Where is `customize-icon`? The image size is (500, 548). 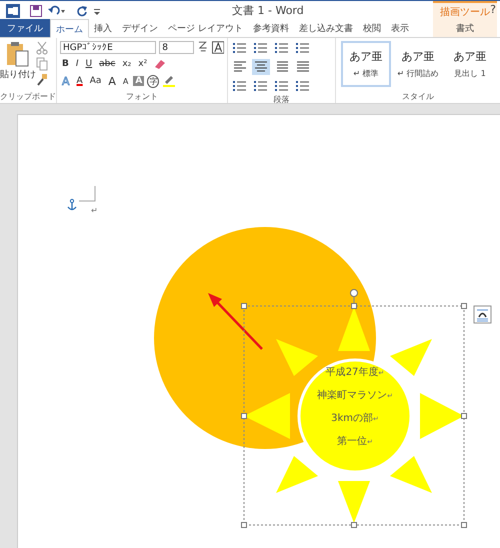 customize-icon is located at coordinates (97, 12).